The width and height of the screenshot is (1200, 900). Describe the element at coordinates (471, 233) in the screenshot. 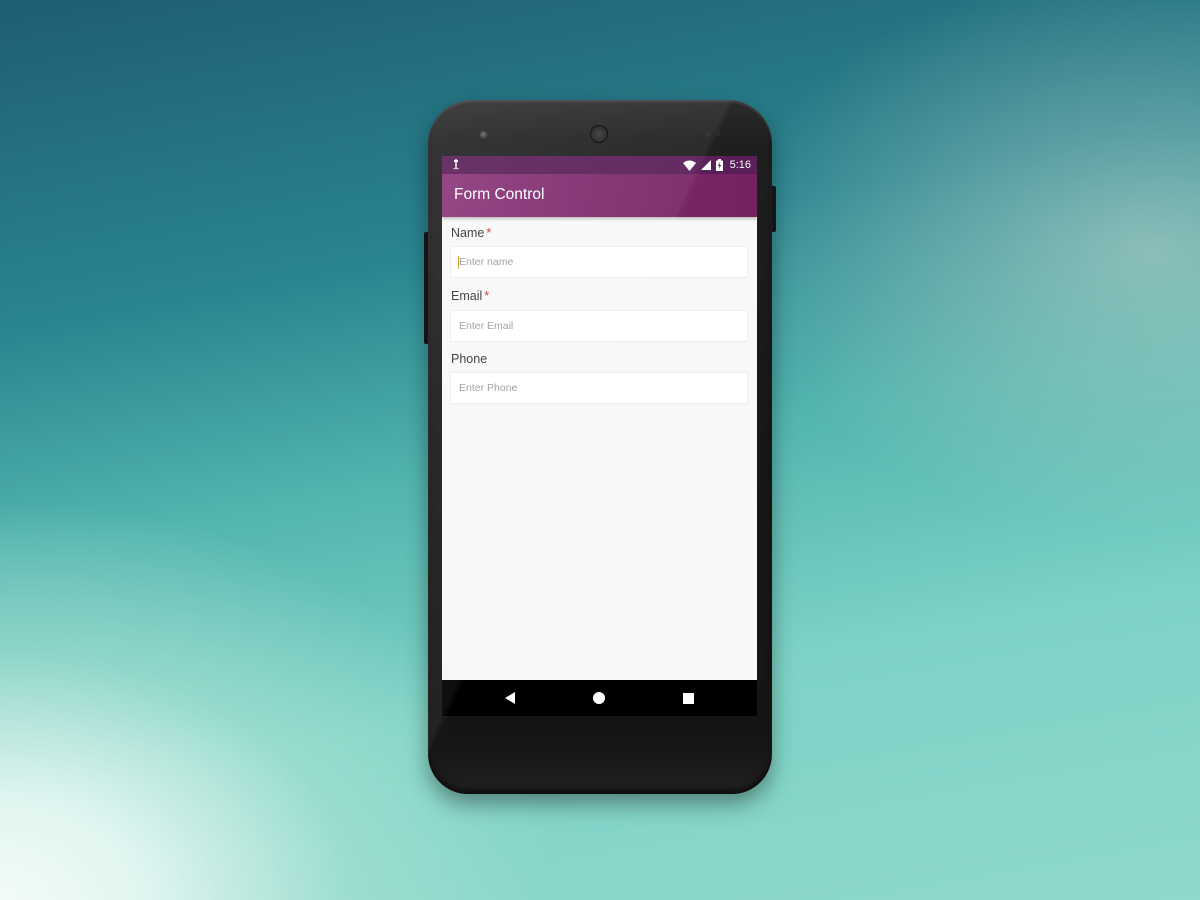

I see `name-label: Name *` at that location.